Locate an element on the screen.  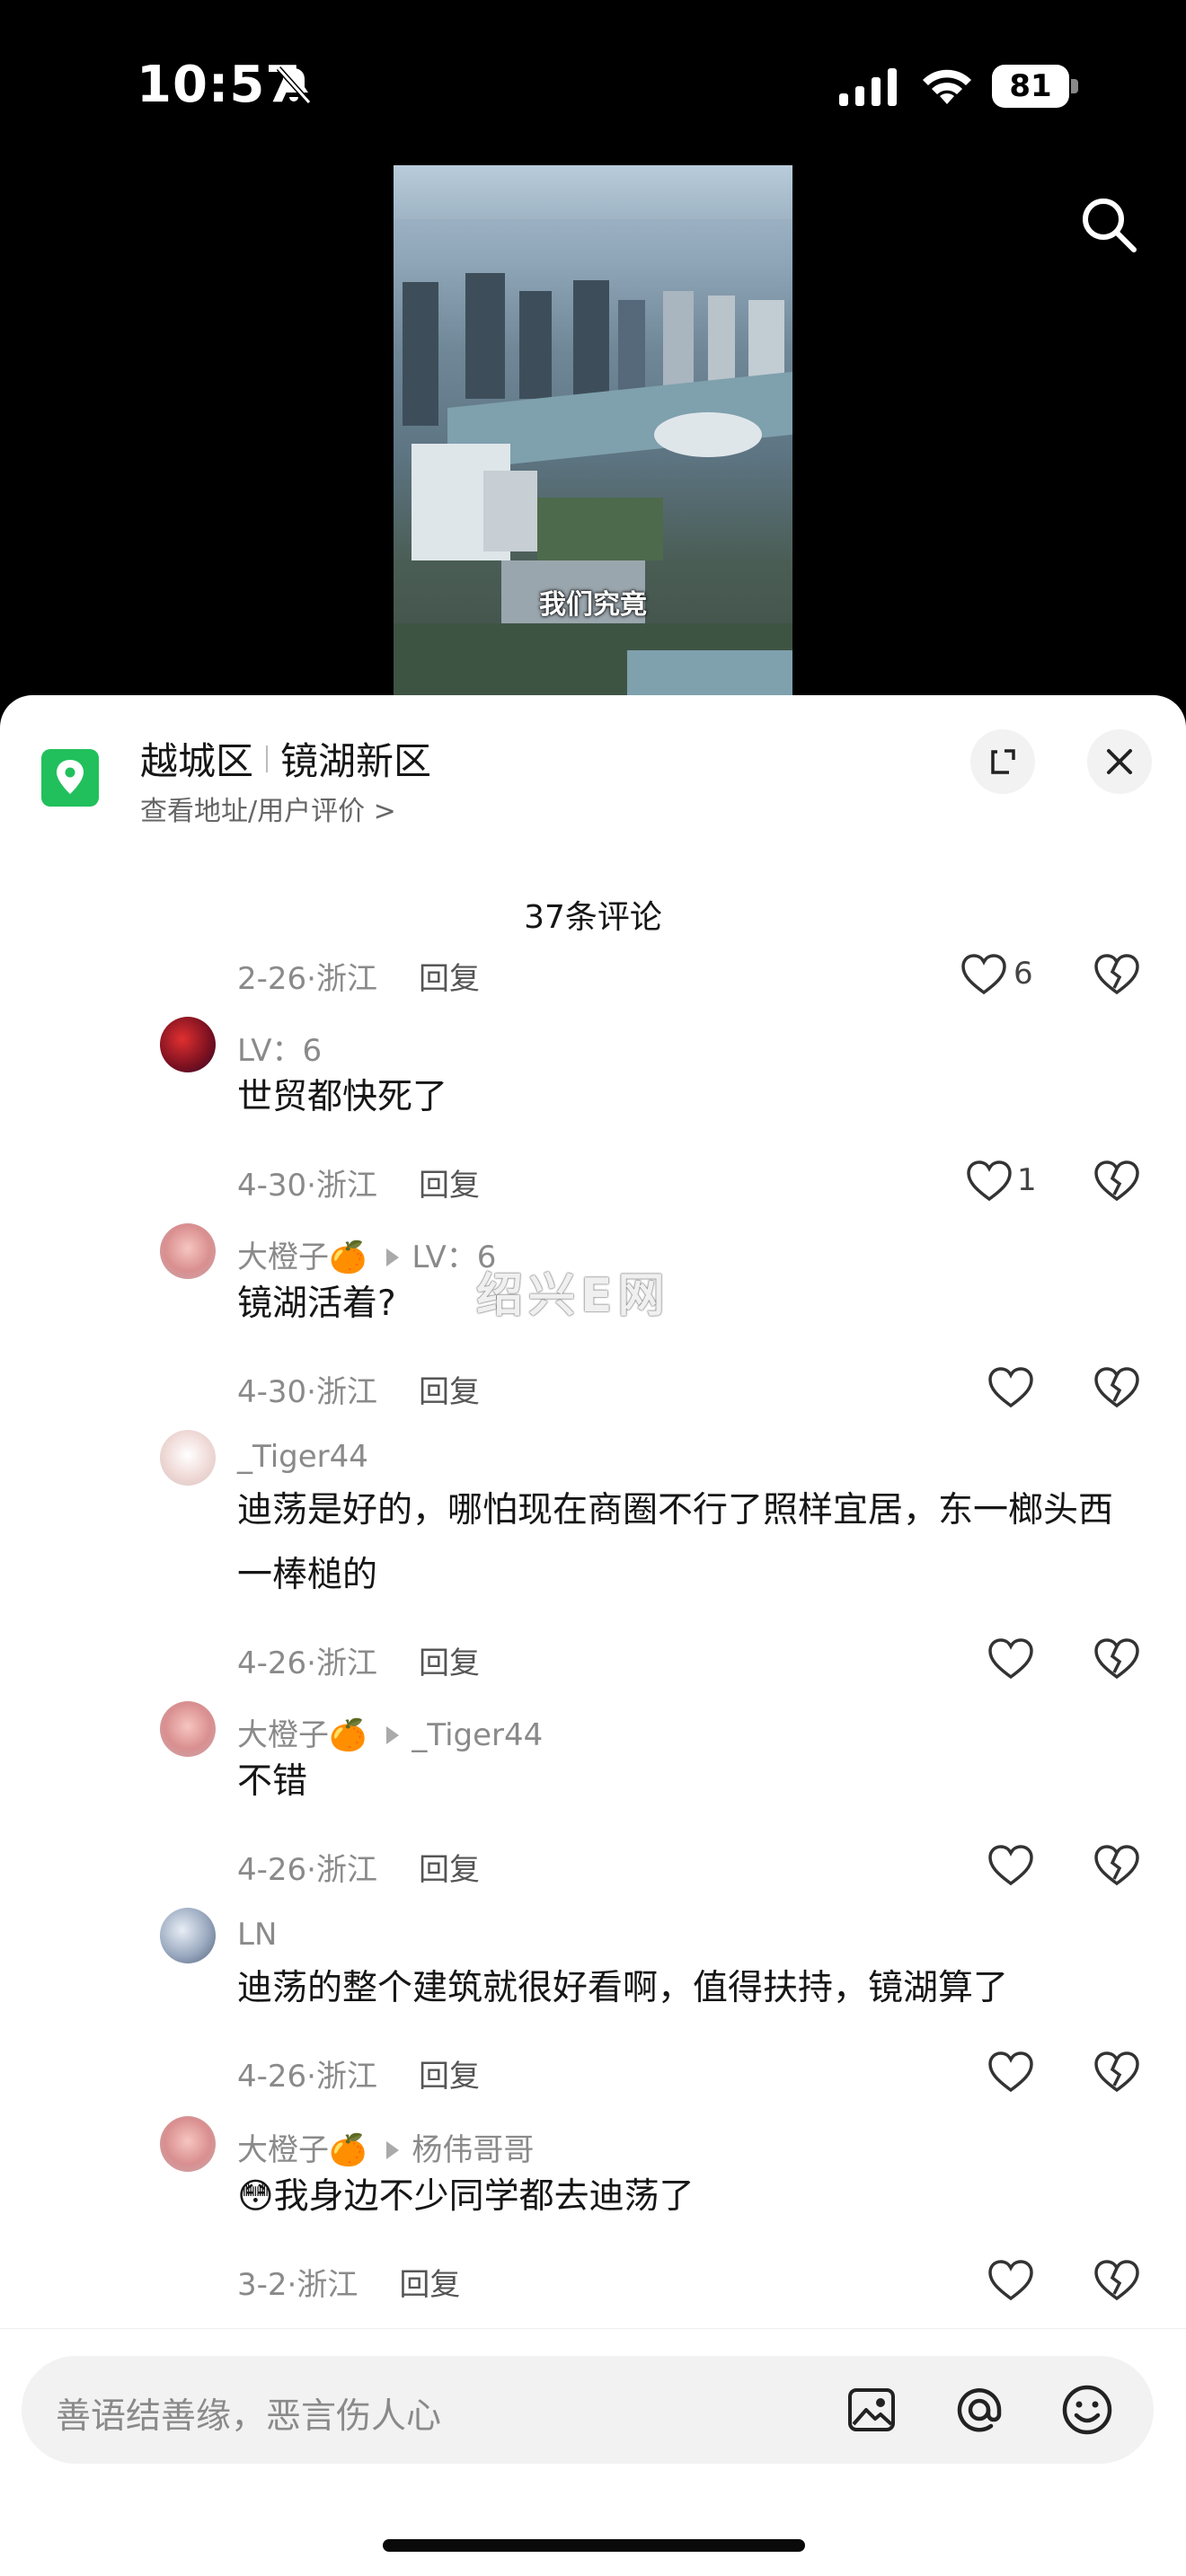
expand-button is located at coordinates (1002, 761).